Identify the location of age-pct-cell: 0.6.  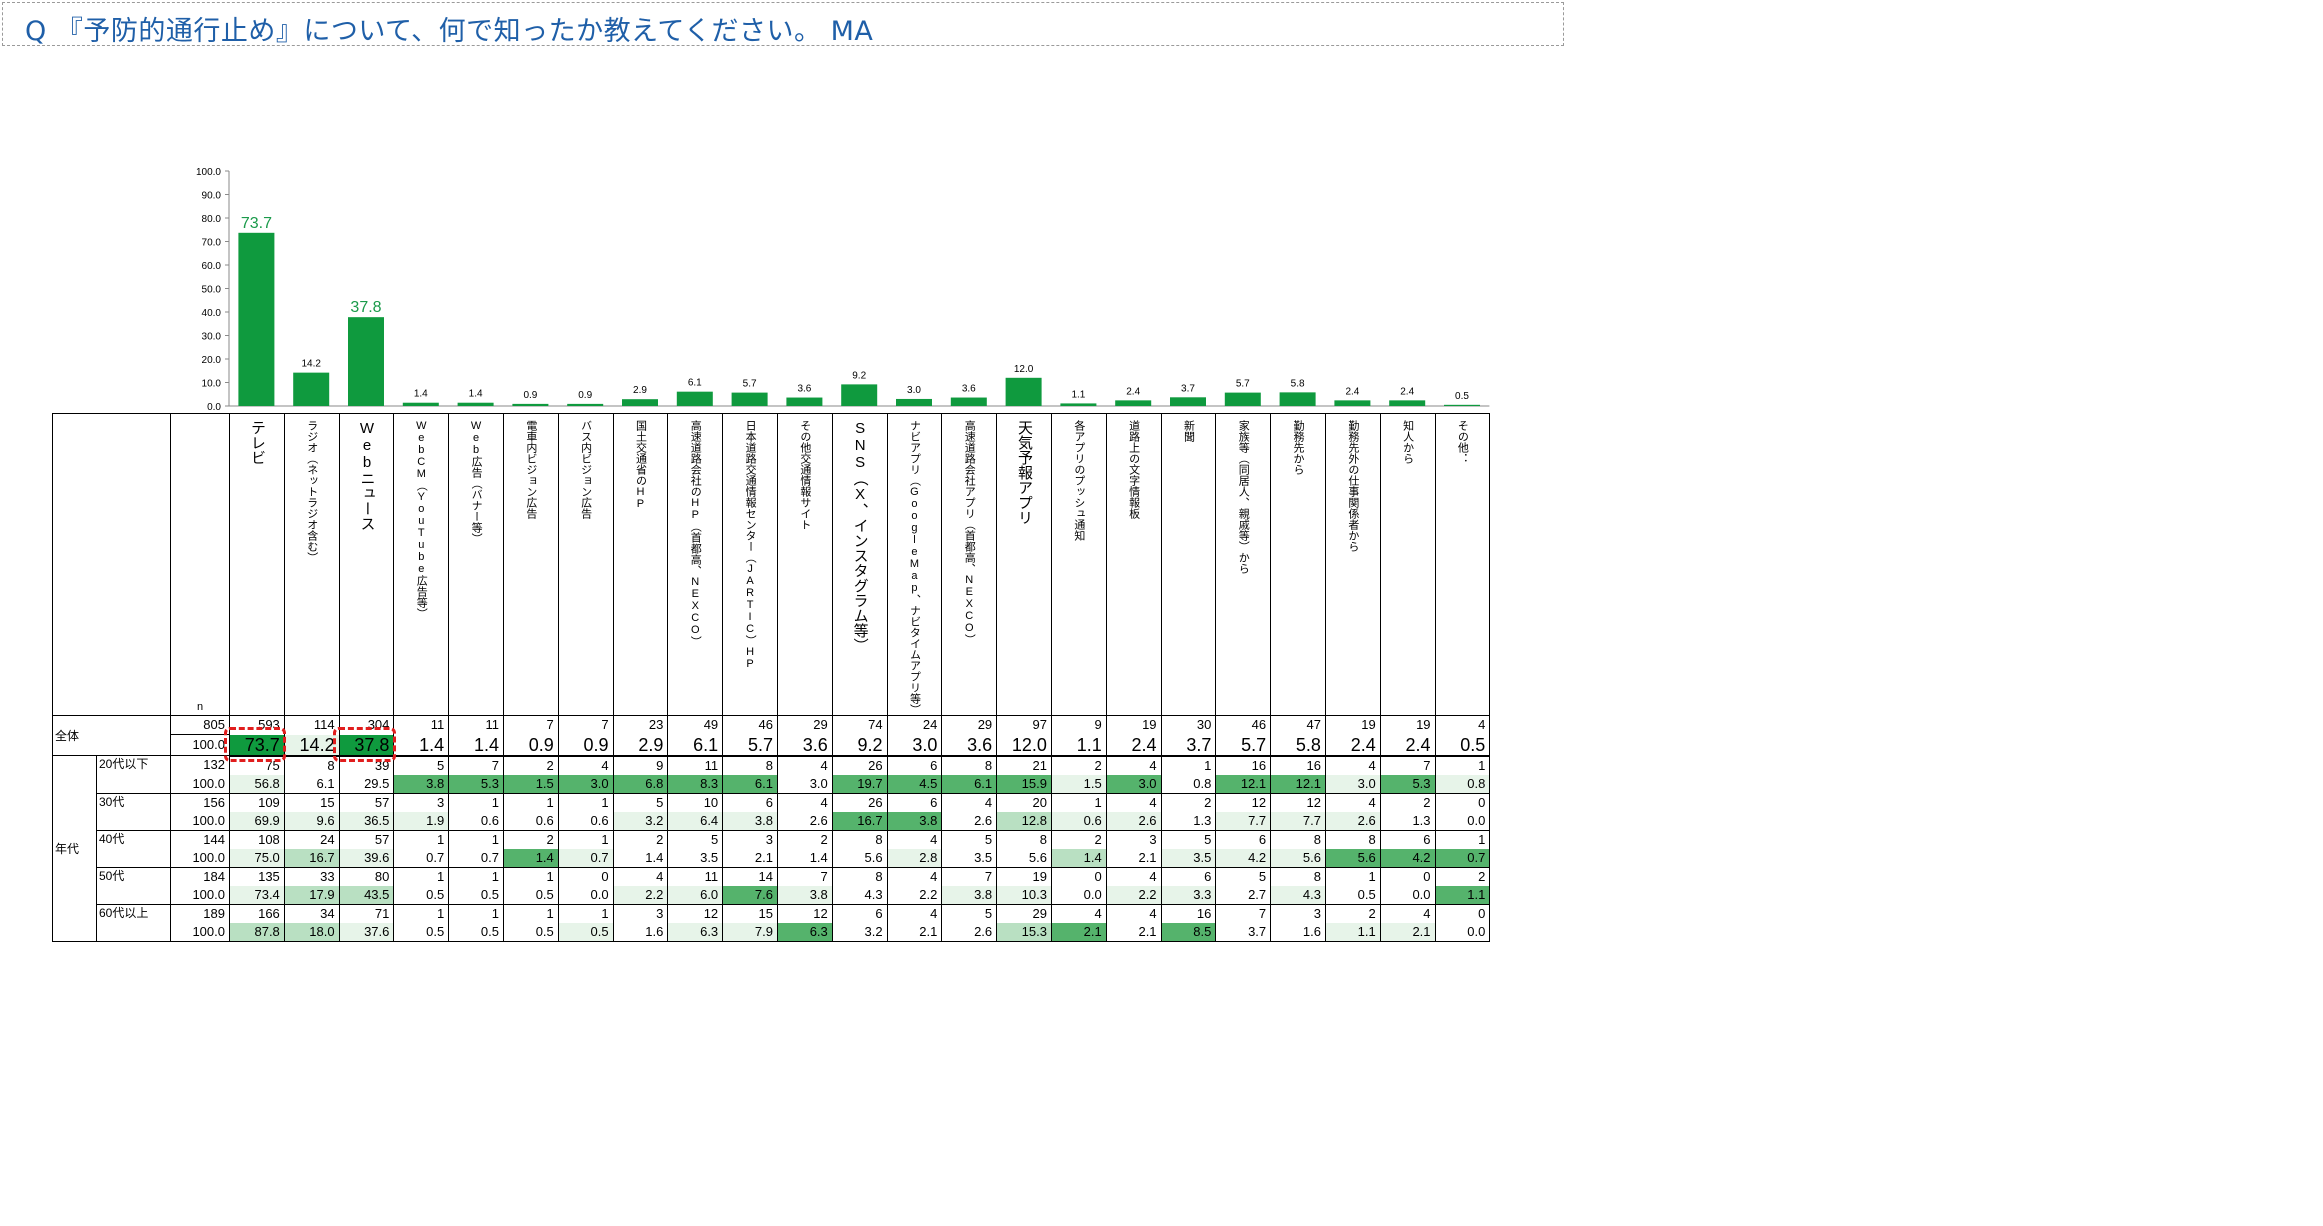
(476, 821).